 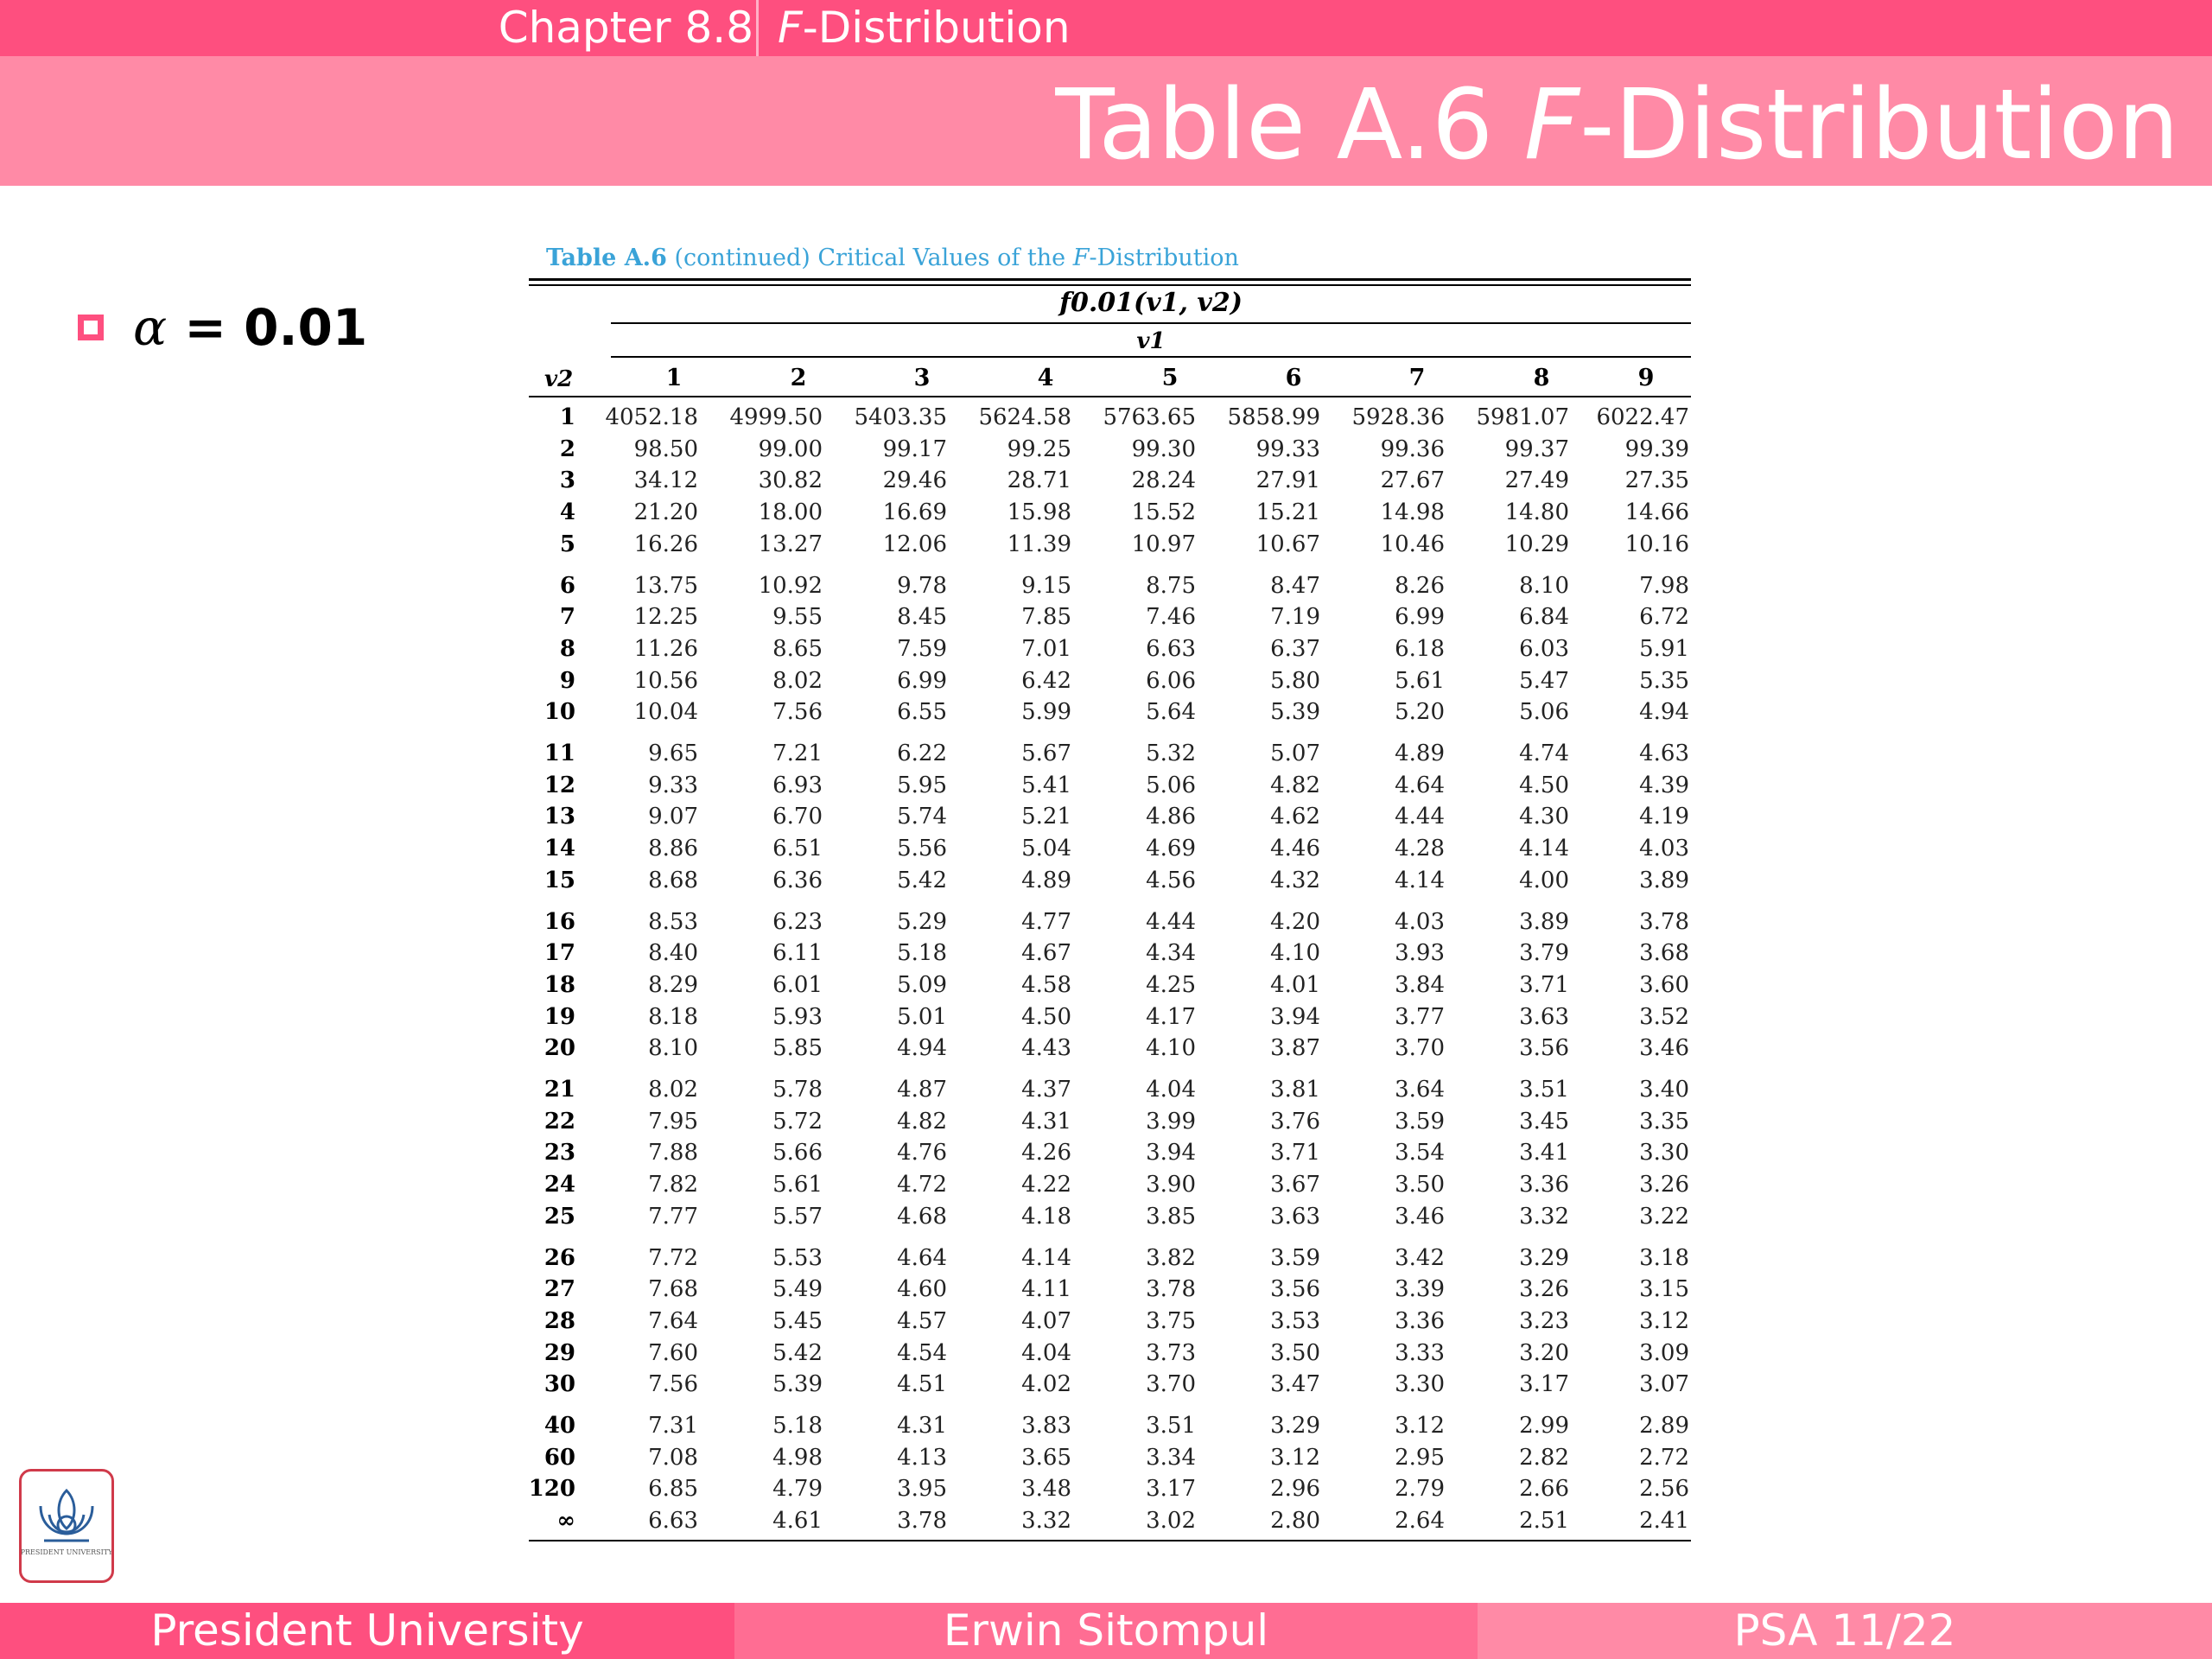 I want to click on table-cell: 2.41, so click(x=1664, y=1521).